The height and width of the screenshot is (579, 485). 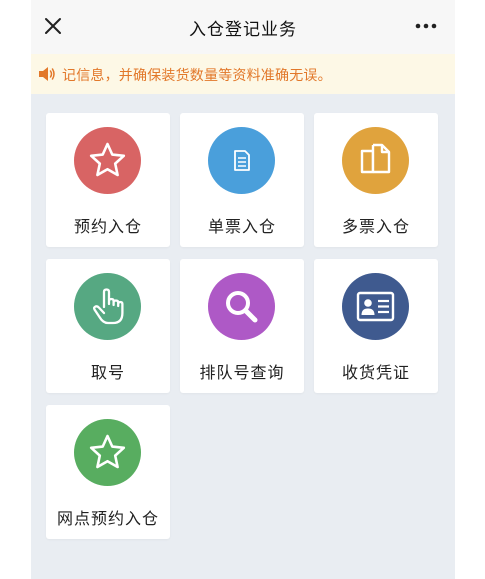 What do you see at coordinates (47, 74) in the screenshot?
I see `speaker-icon` at bounding box center [47, 74].